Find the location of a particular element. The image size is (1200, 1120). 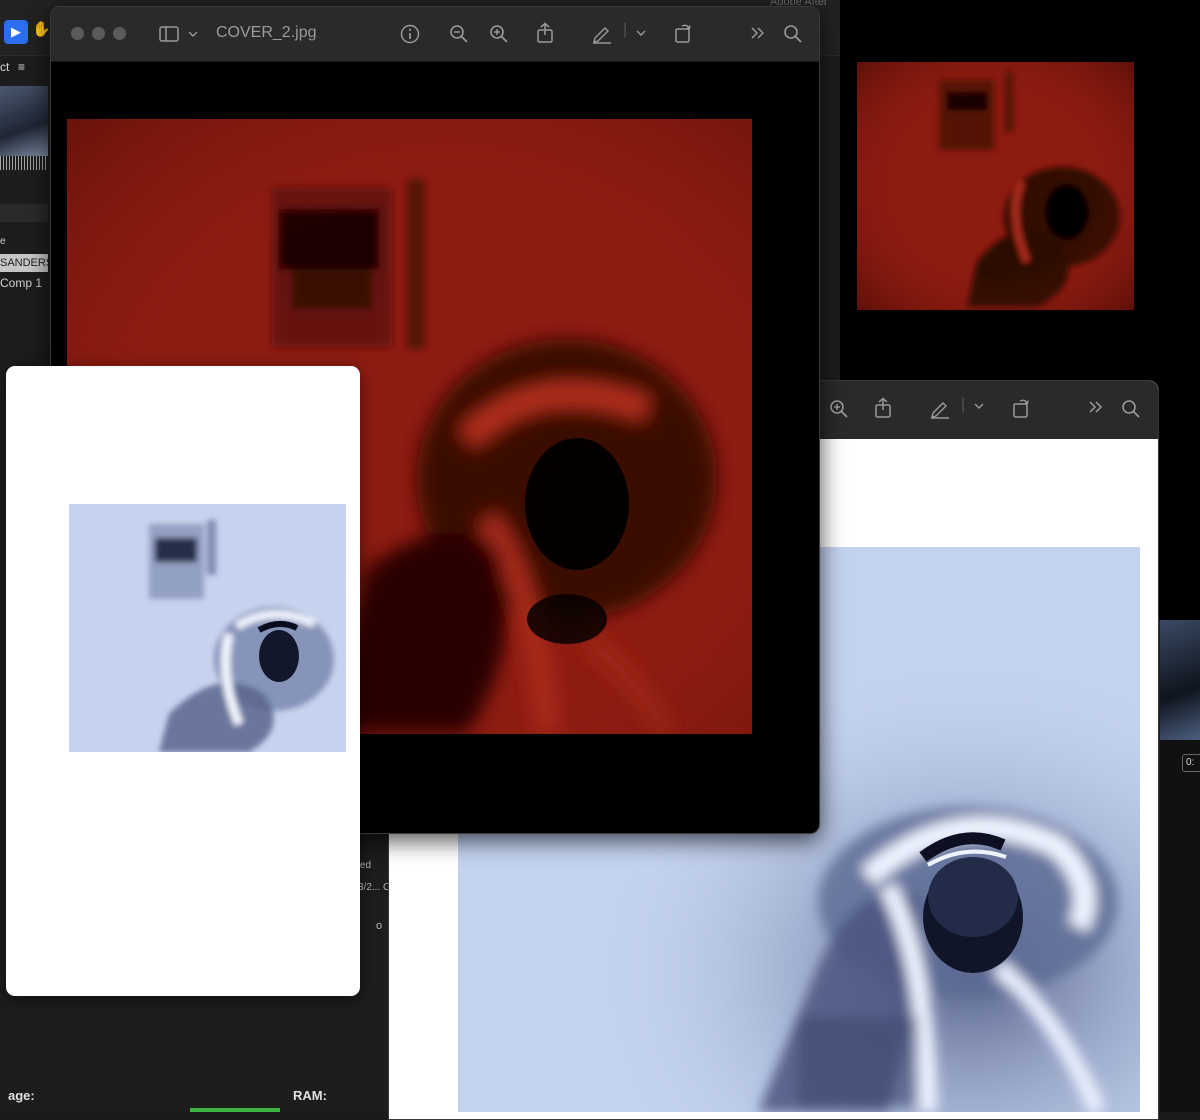

close-button is located at coordinates (77, 33).